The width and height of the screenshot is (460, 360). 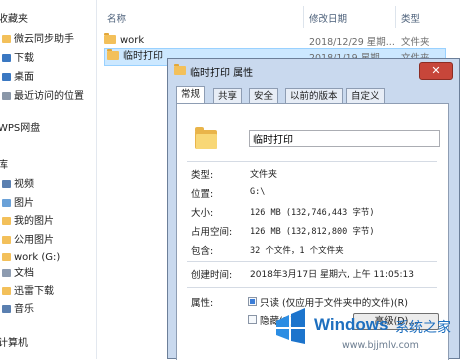 I want to click on type-value: 文件夹, so click(x=264, y=175).